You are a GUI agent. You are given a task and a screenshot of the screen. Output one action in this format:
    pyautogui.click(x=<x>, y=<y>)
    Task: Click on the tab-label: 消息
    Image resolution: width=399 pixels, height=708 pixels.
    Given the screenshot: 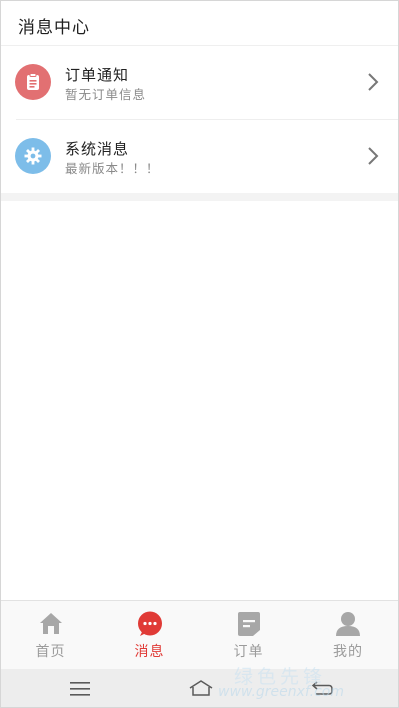 What is the action you would take?
    pyautogui.click(x=149, y=652)
    